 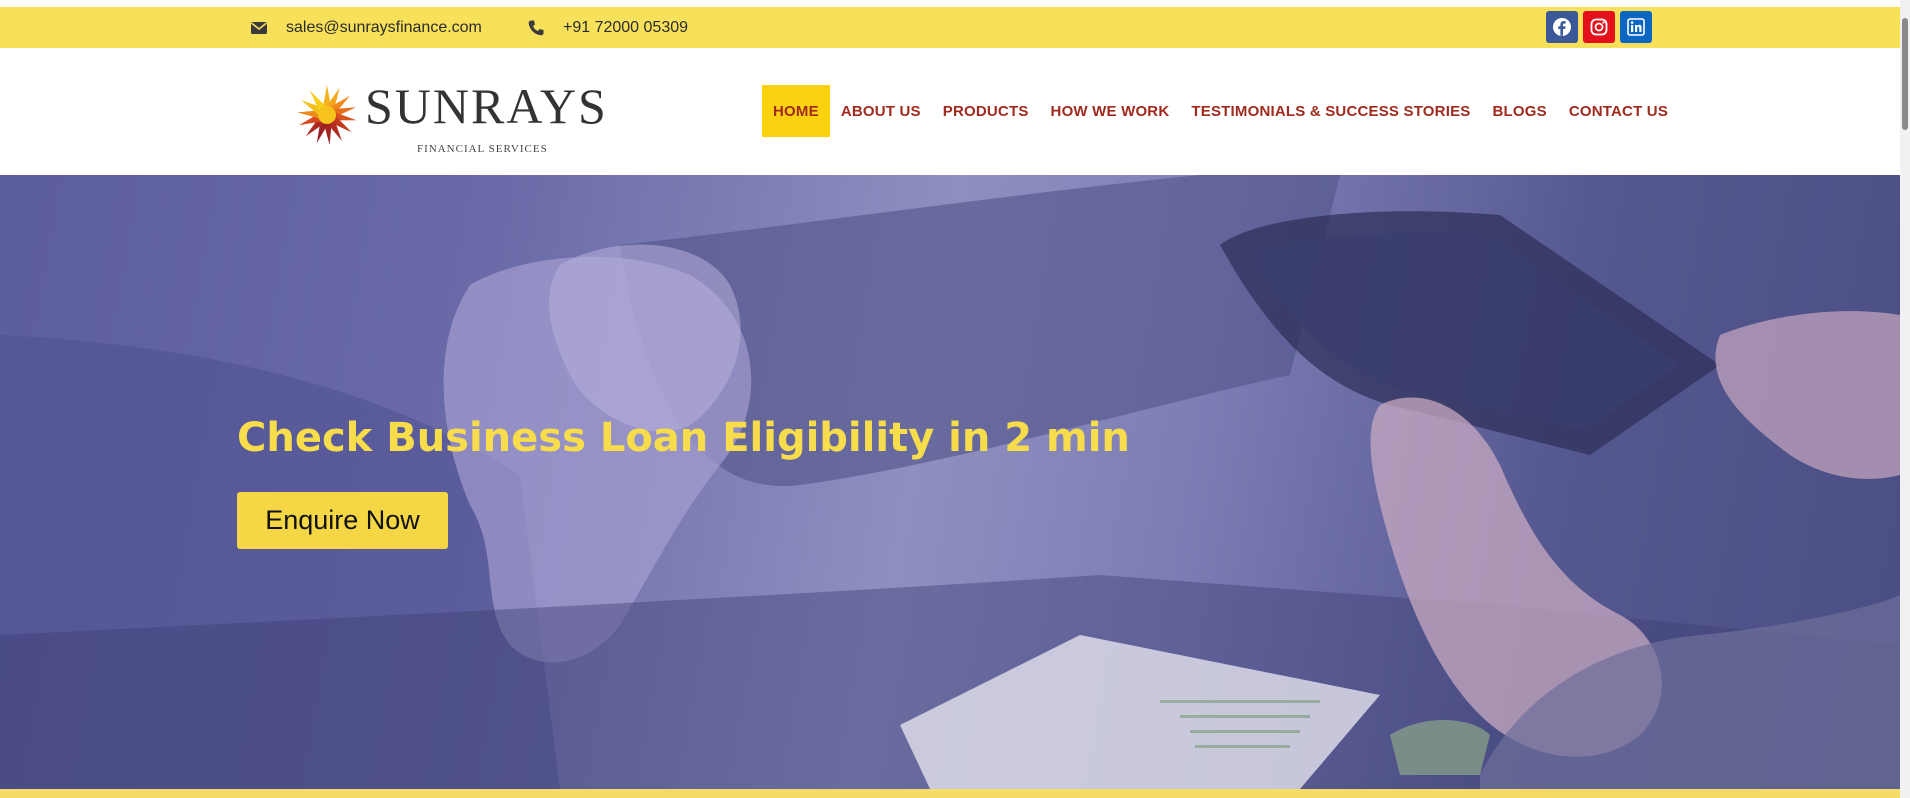 I want to click on phone-text: +91 72000 05309, so click(x=625, y=28).